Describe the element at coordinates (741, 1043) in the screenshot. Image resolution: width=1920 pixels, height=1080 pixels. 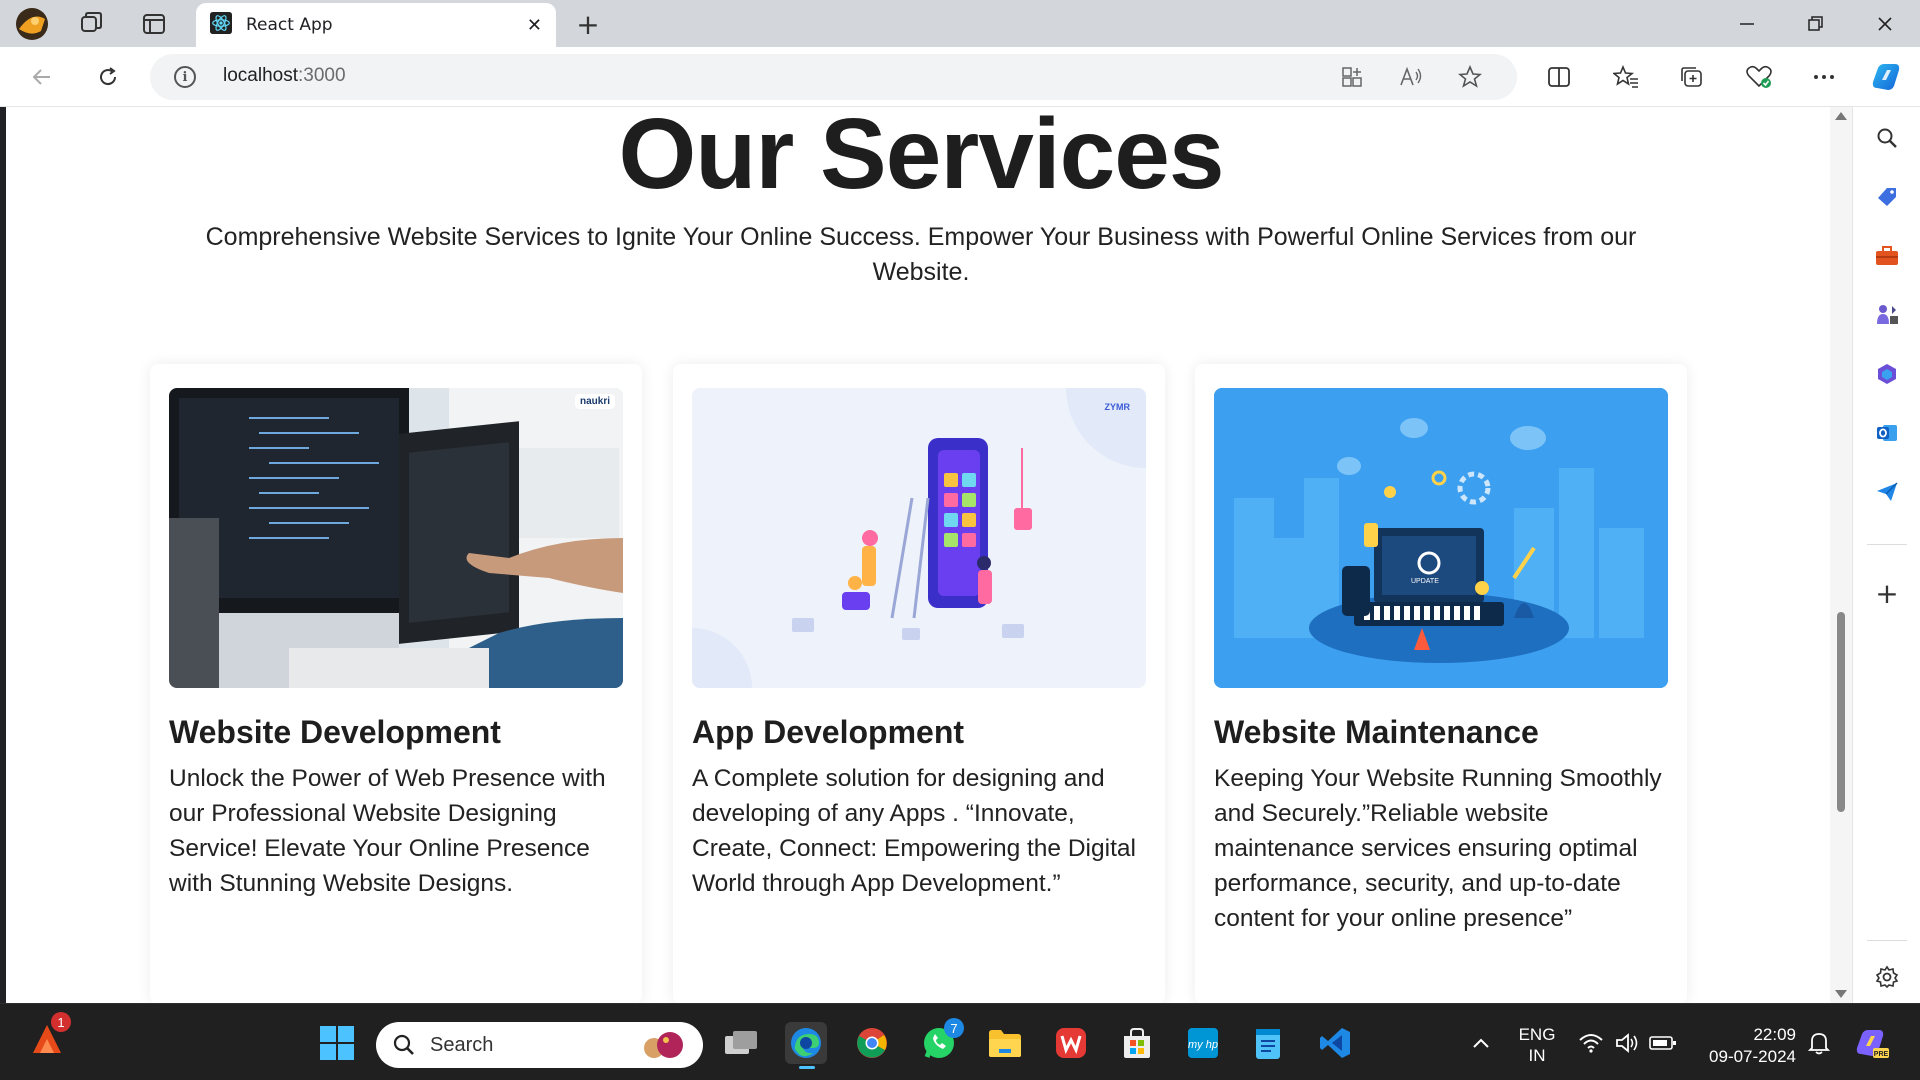
I see `task-view-icon` at that location.